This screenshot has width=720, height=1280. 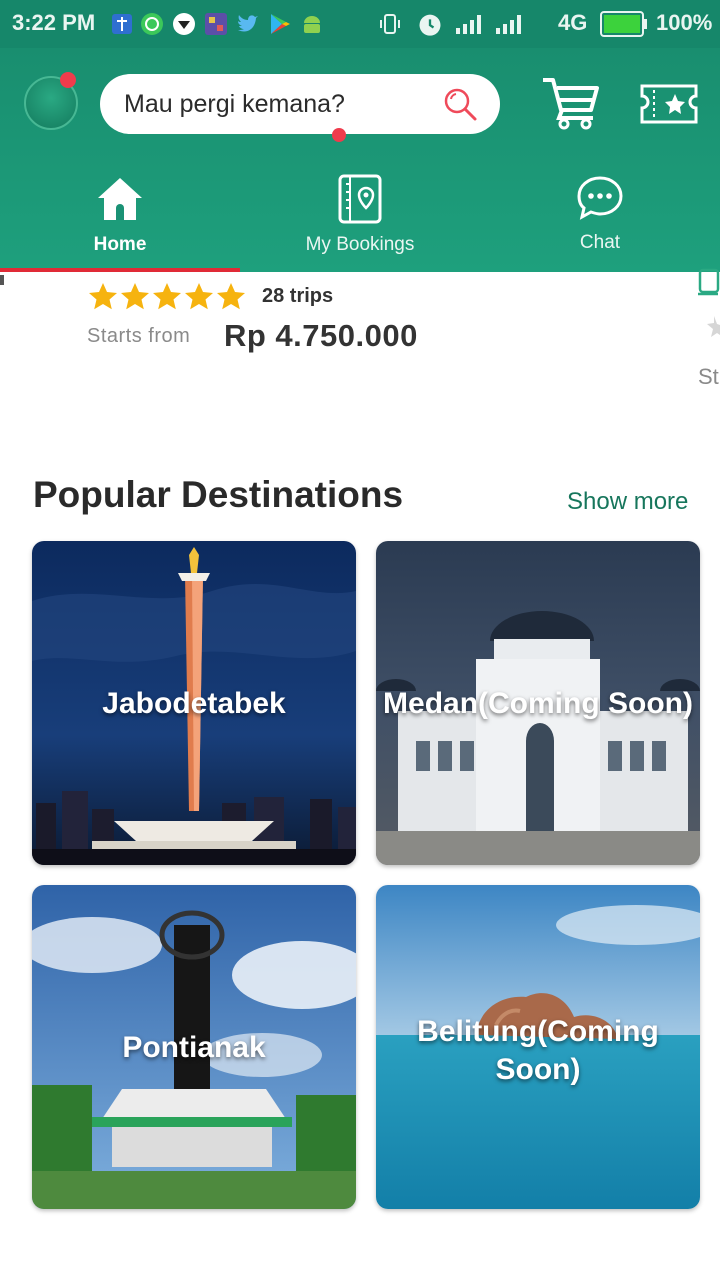 I want to click on tab-chat: Chat, so click(x=600, y=220).